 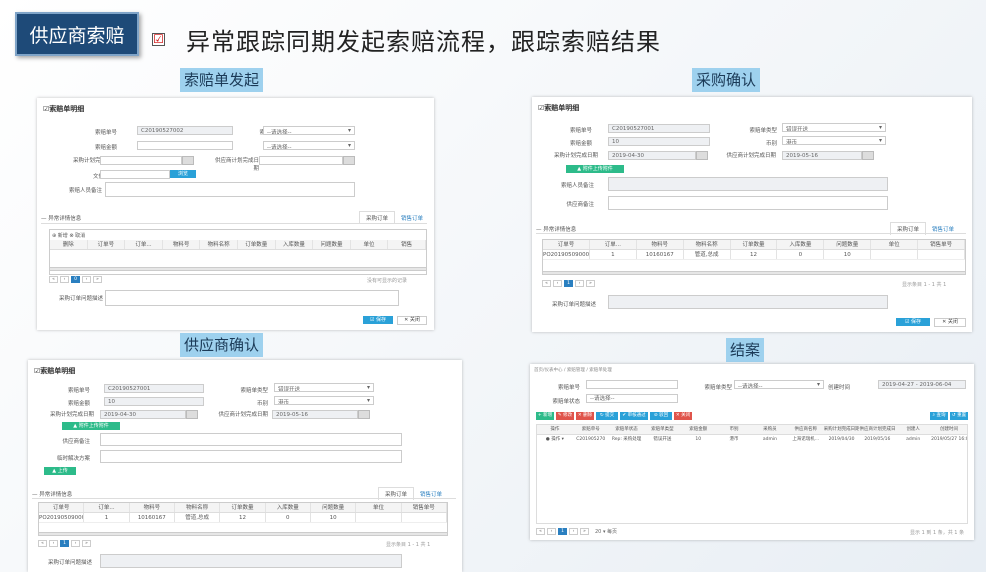 What do you see at coordinates (222, 80) in the screenshot?
I see `label-initiate: 索赔单发起` at bounding box center [222, 80].